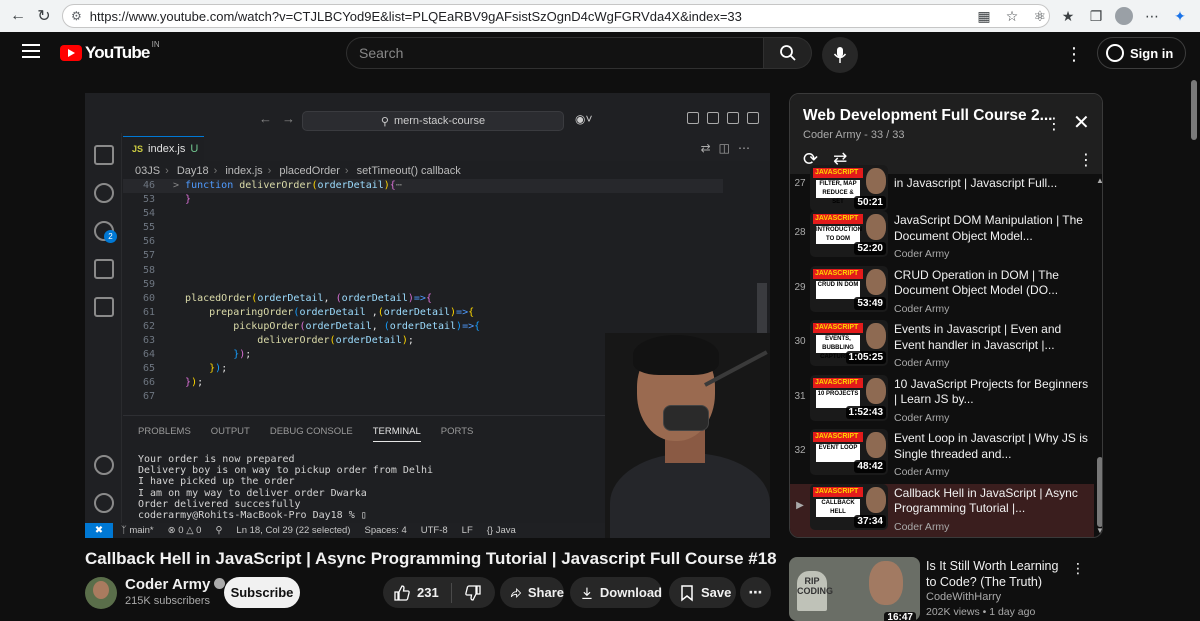 The image size is (1200, 621). I want to click on playlist-scroll-thumb, so click(1099, 492).